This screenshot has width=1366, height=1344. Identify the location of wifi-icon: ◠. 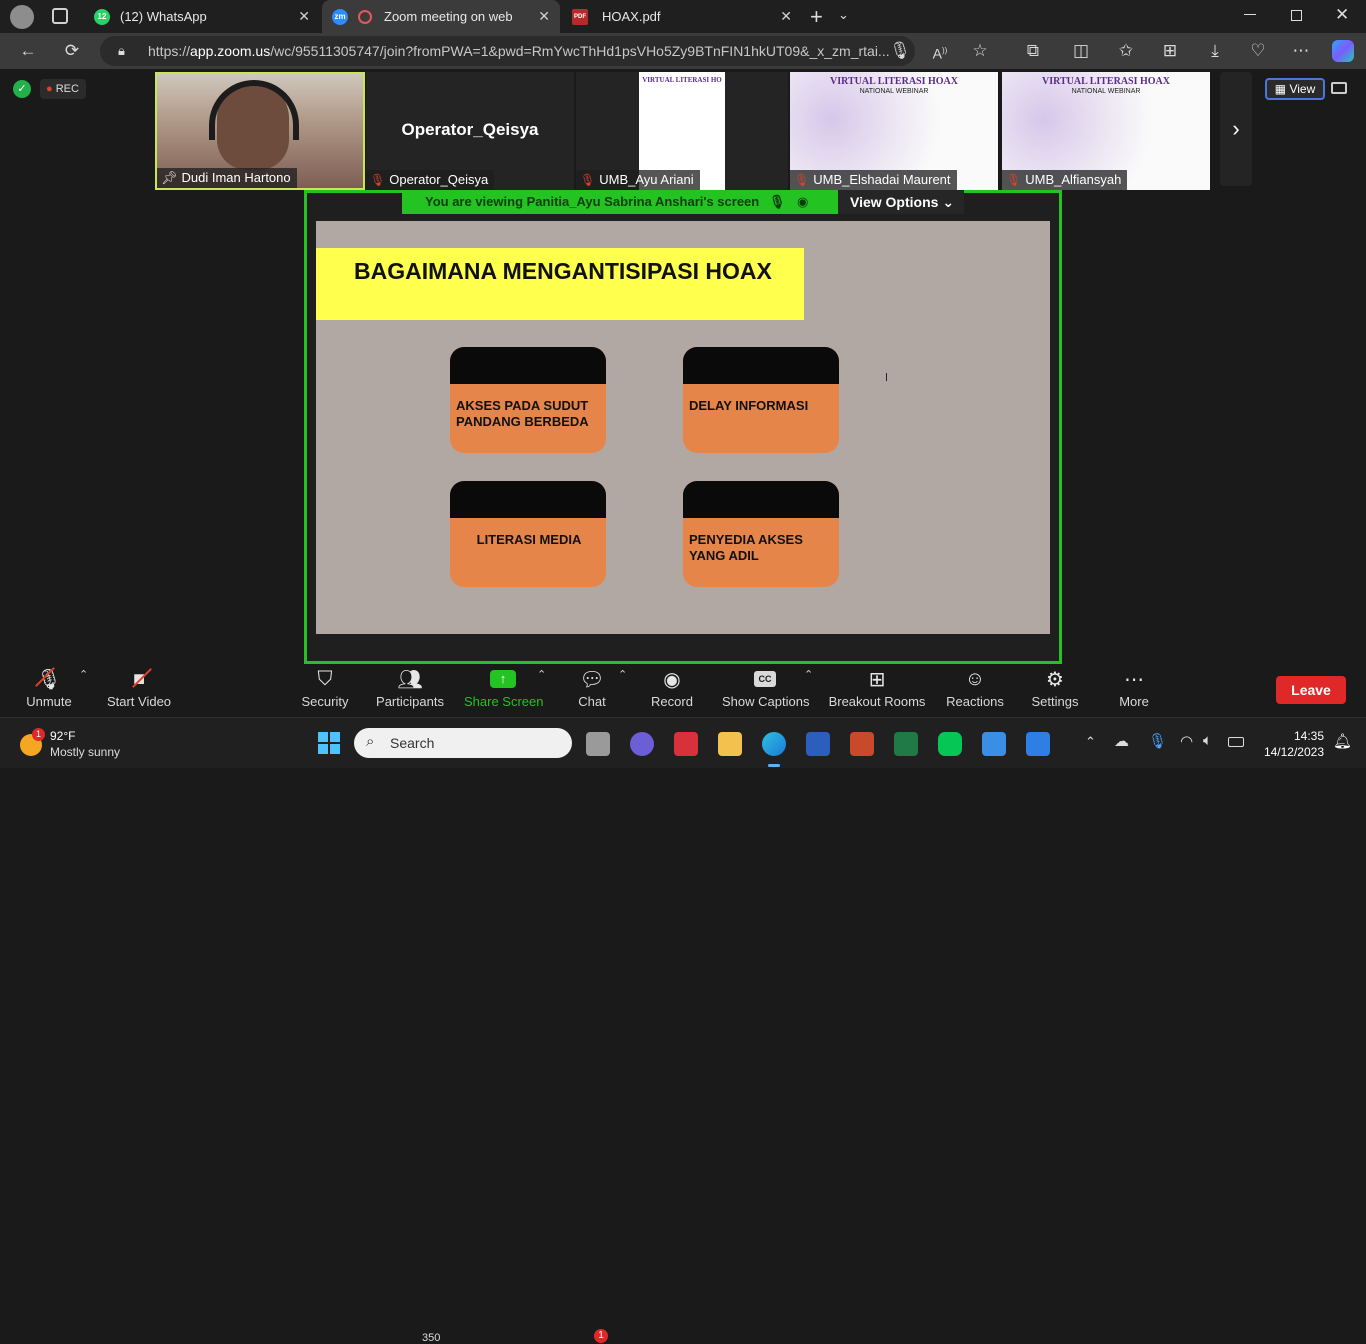
(1186, 741).